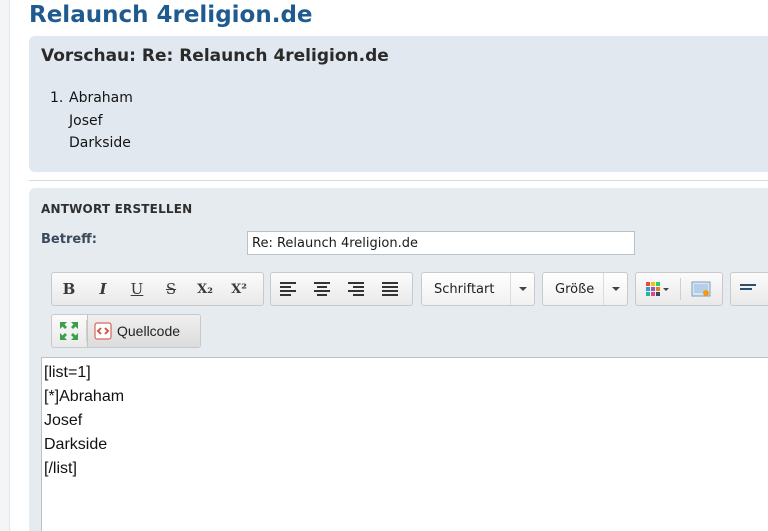 The image size is (768, 531). I want to click on section-divider, so click(398, 180).